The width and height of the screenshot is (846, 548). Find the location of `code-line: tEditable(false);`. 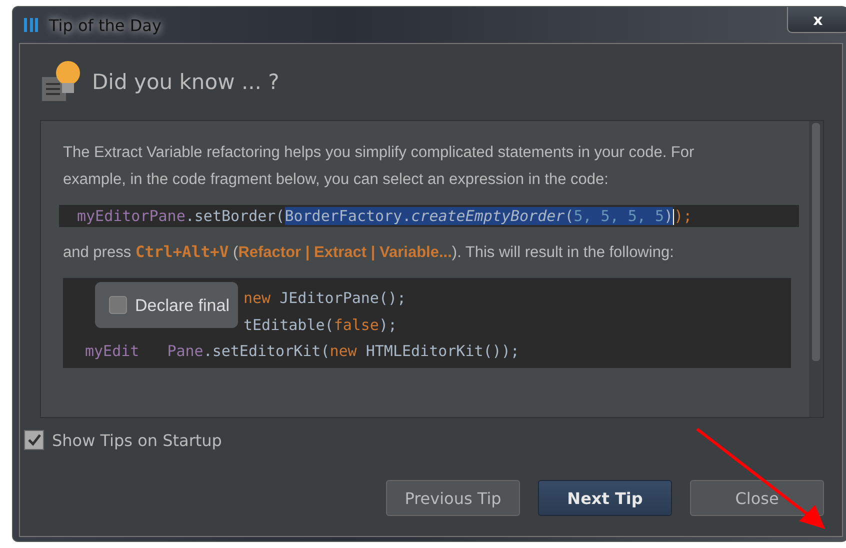

code-line: tEditable(false); is located at coordinates (321, 325).